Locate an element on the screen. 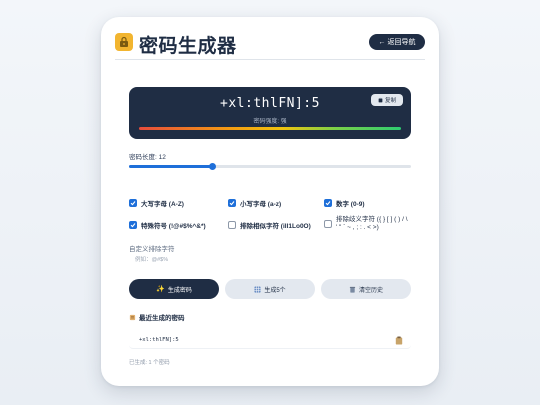  option-symbols: 特殊符号 (!@#$%^&*) is located at coordinates (167, 225).